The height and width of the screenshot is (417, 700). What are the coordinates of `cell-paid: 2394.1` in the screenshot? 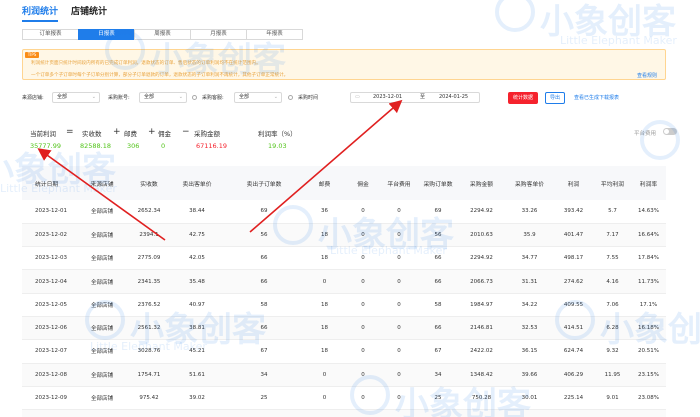 It's located at (149, 235).